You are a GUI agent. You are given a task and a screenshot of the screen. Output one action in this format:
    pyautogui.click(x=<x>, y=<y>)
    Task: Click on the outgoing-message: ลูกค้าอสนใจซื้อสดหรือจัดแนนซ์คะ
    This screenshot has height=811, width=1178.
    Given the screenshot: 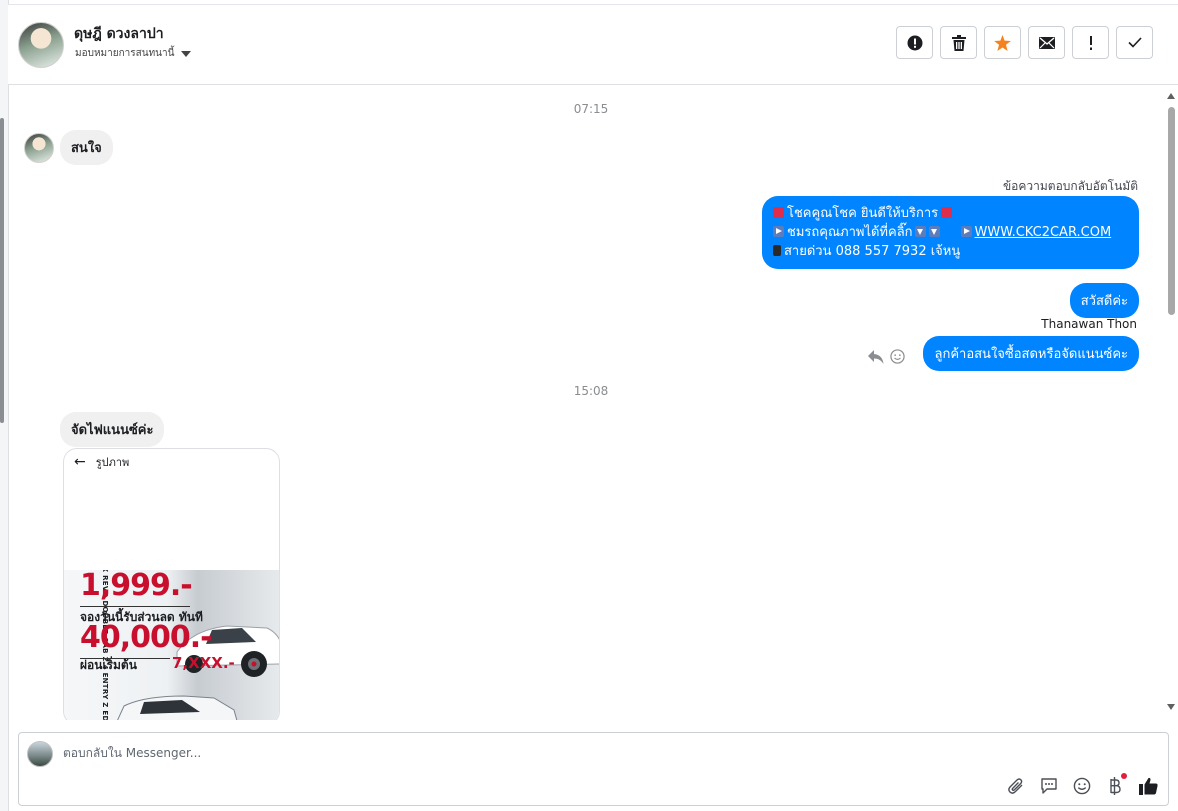 What is the action you would take?
    pyautogui.click(x=1031, y=353)
    